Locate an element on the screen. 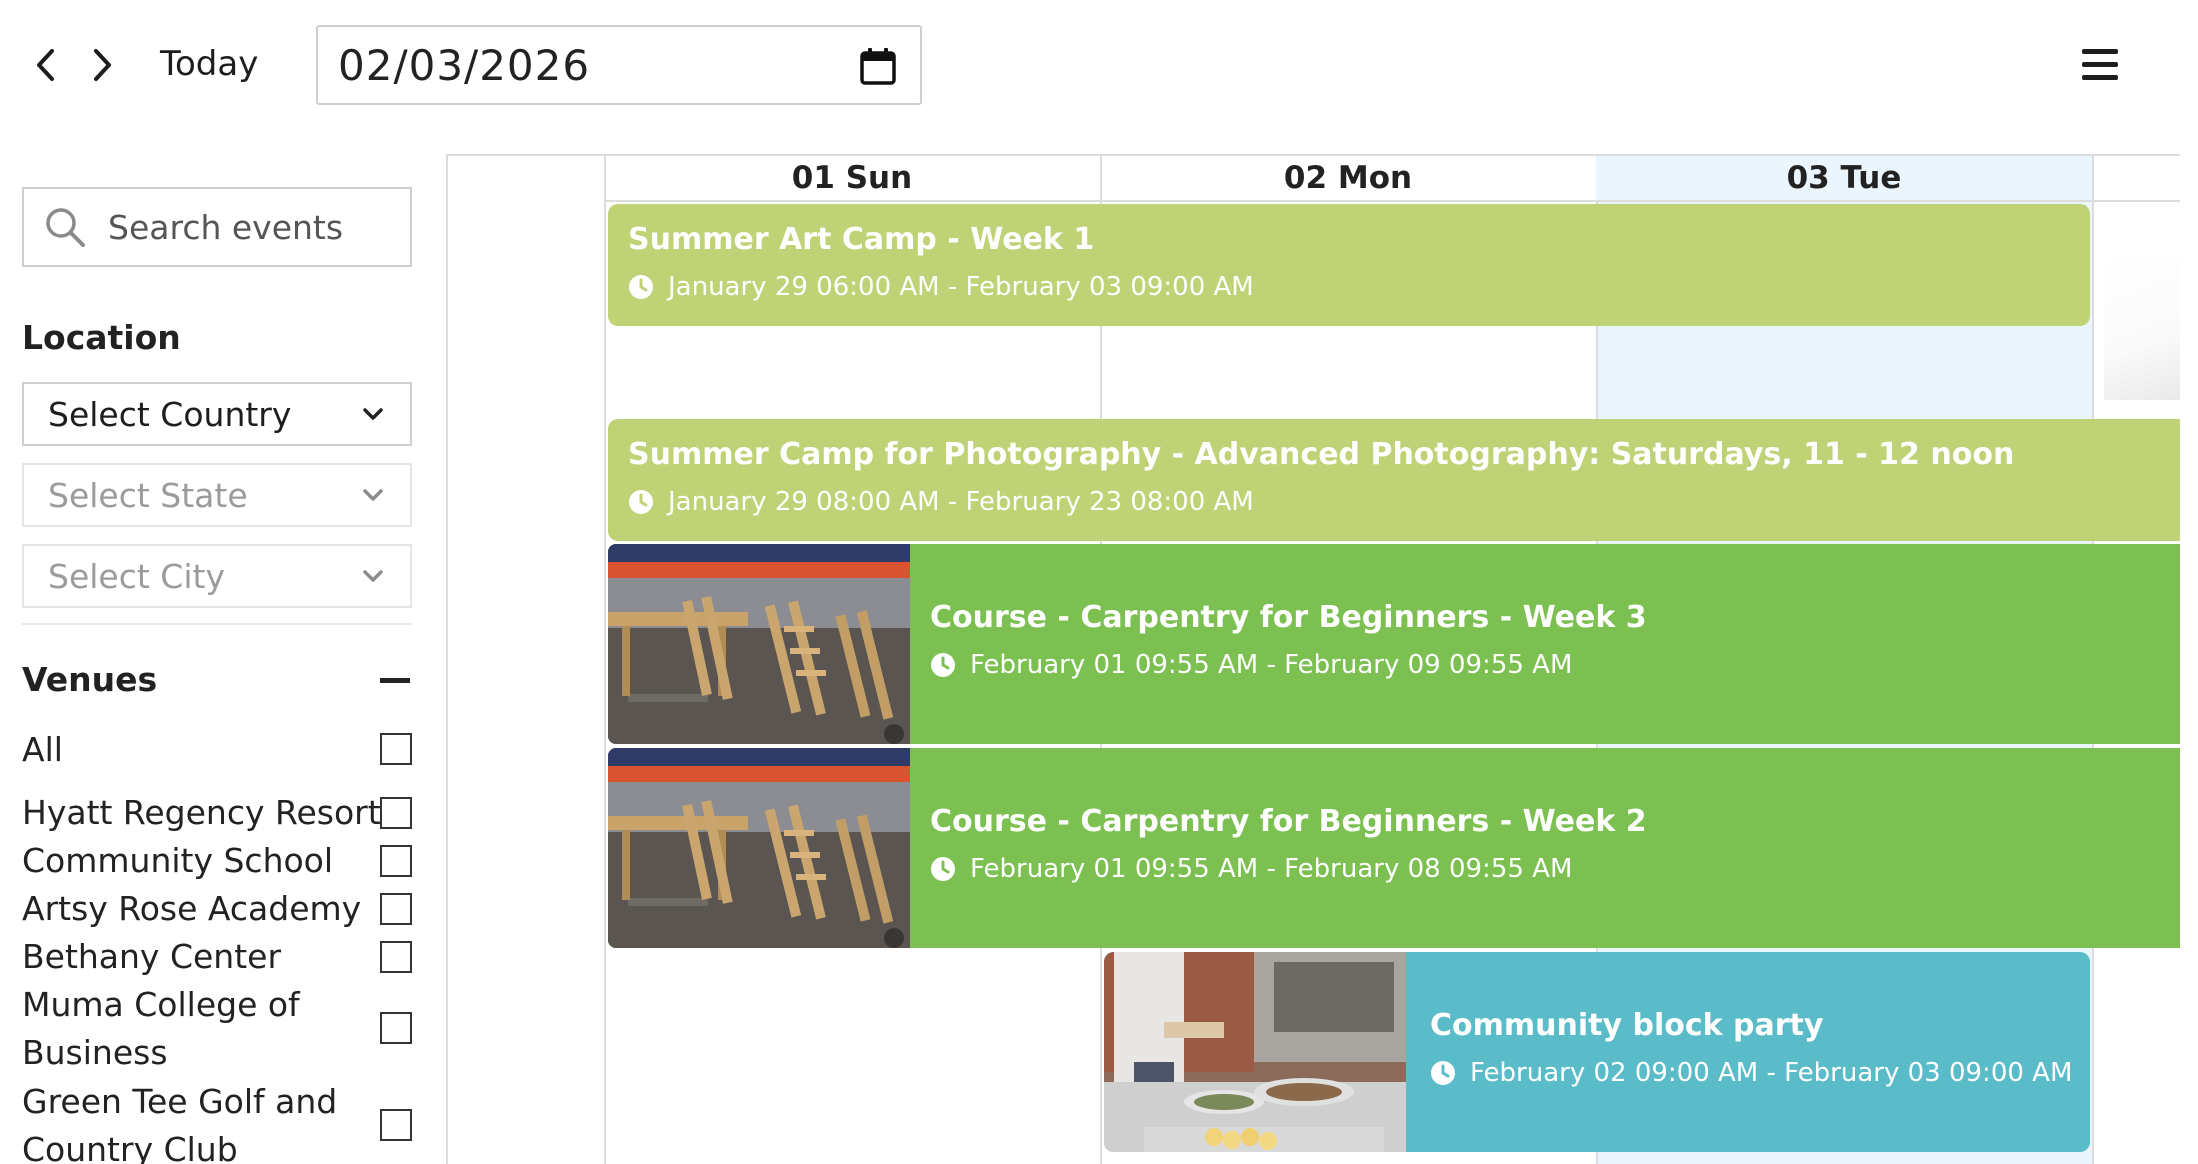  country-select-label: Select Country is located at coordinates (170, 414).